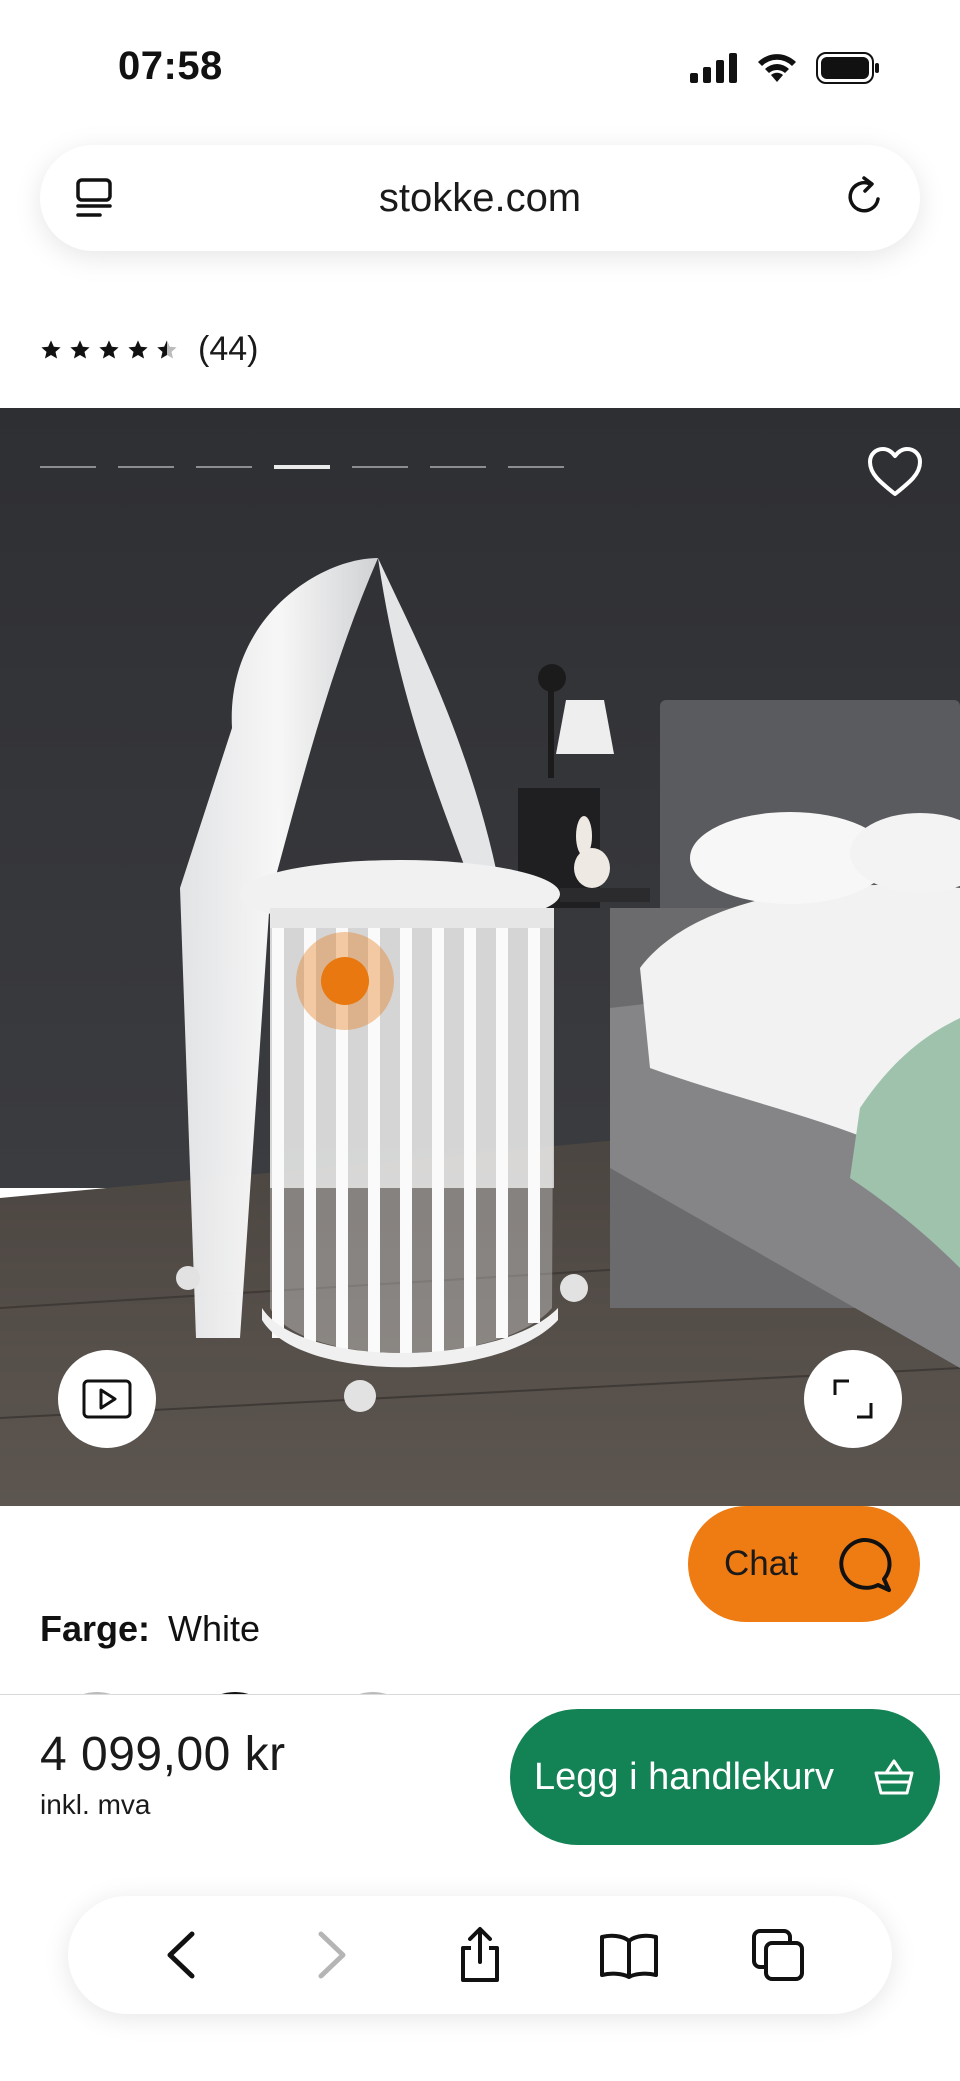 The image size is (960, 2081). What do you see at coordinates (214, 1628) in the screenshot?
I see `color-value: White` at bounding box center [214, 1628].